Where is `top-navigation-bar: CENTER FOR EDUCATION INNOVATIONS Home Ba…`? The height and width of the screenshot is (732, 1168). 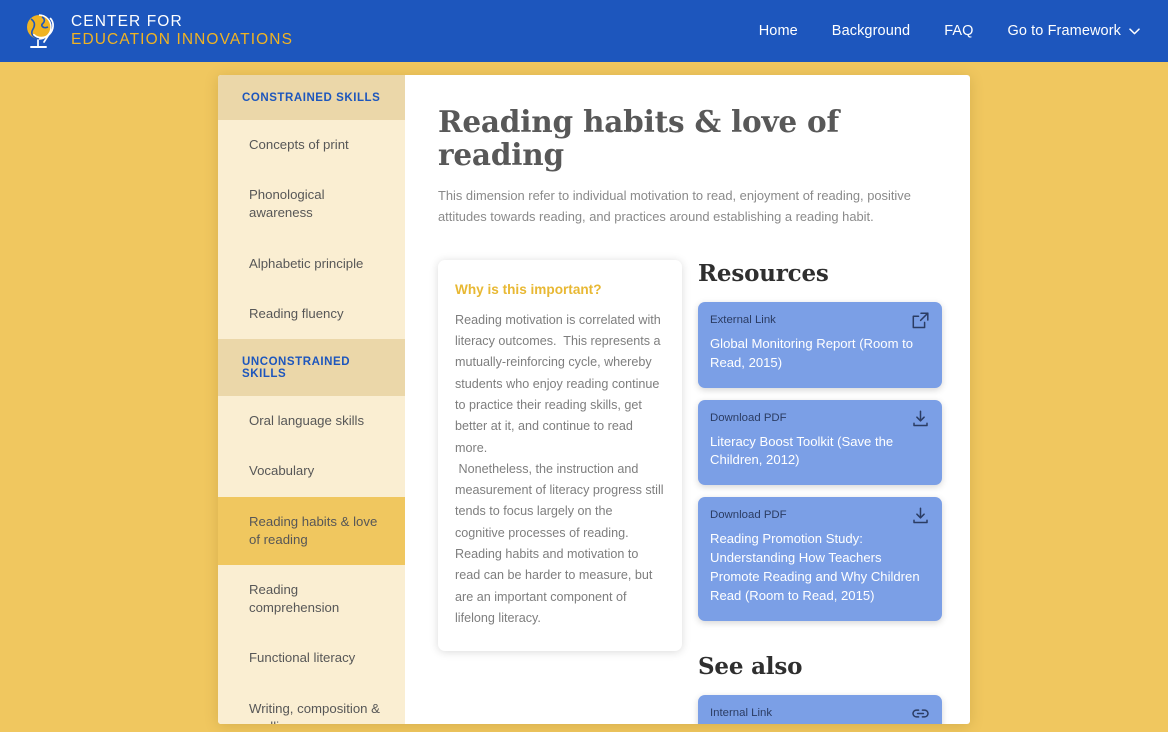 top-navigation-bar: CENTER FOR EDUCATION INNOVATIONS Home Ba… is located at coordinates (584, 31).